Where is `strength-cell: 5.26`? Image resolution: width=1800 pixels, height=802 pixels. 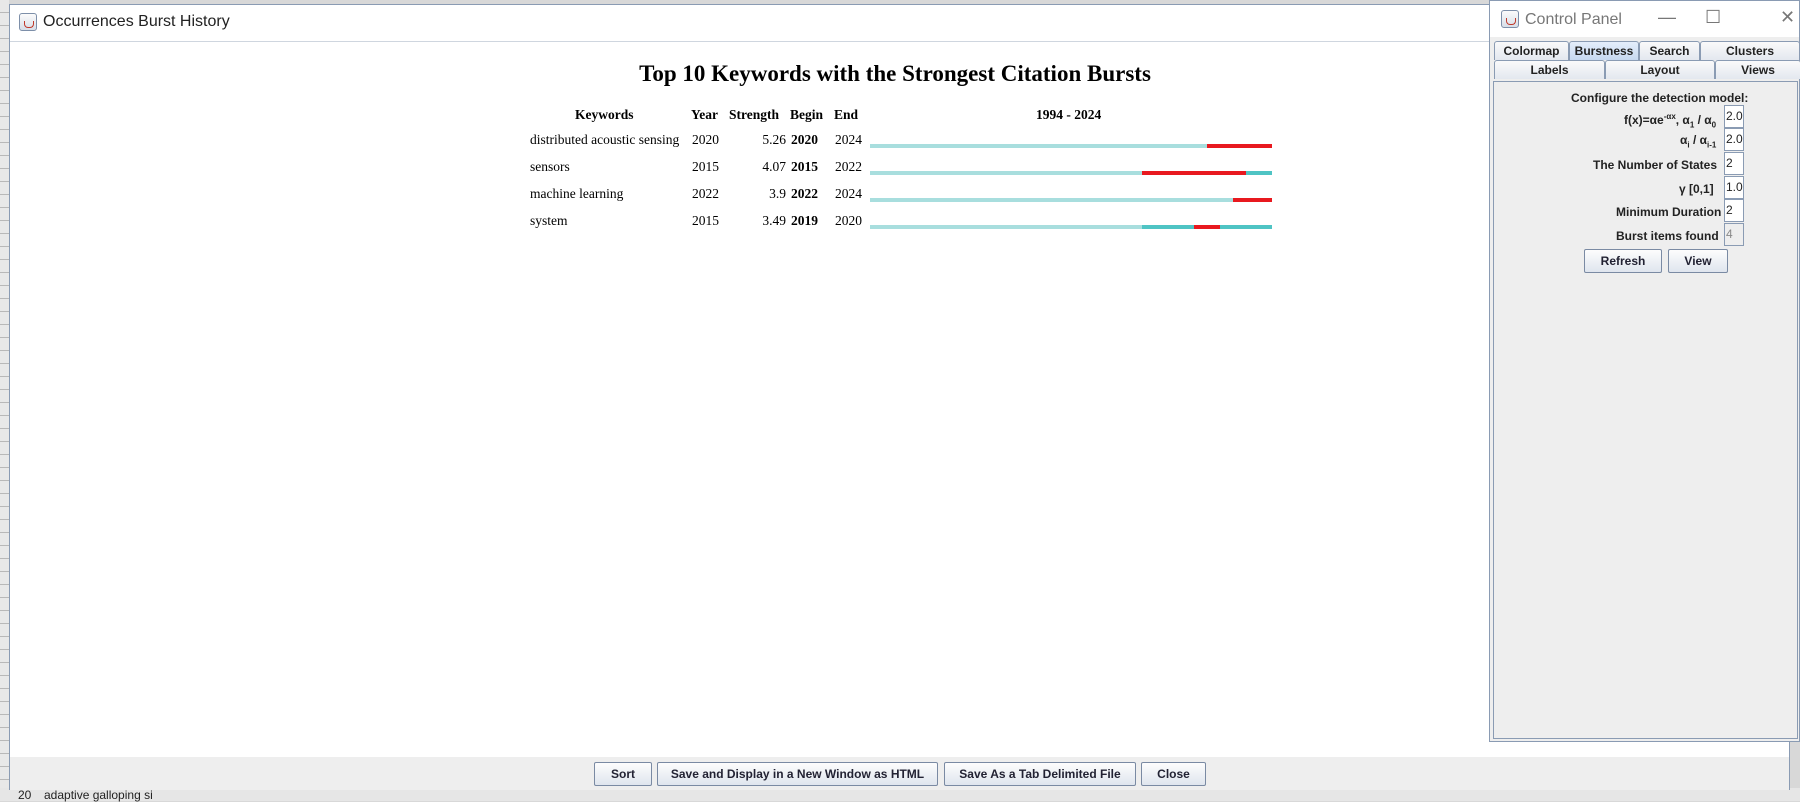
strength-cell: 5.26 is located at coordinates (774, 139).